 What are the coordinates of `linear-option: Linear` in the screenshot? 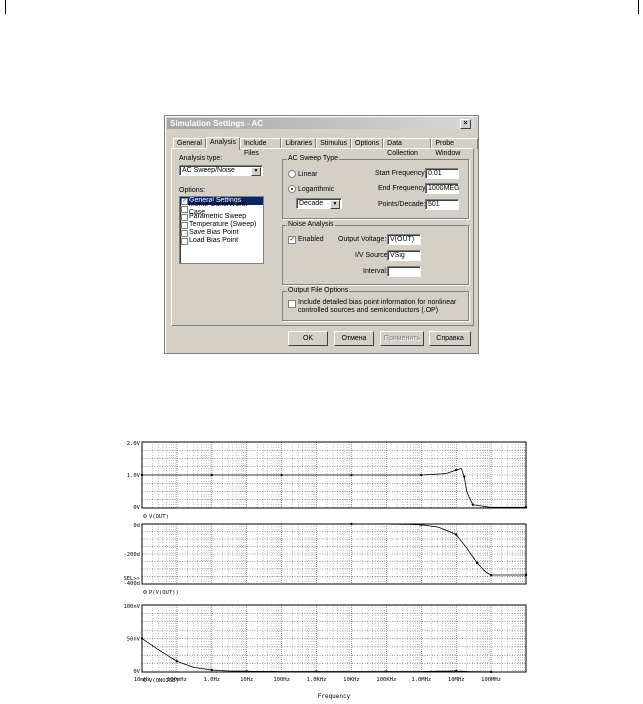 It's located at (302, 174).